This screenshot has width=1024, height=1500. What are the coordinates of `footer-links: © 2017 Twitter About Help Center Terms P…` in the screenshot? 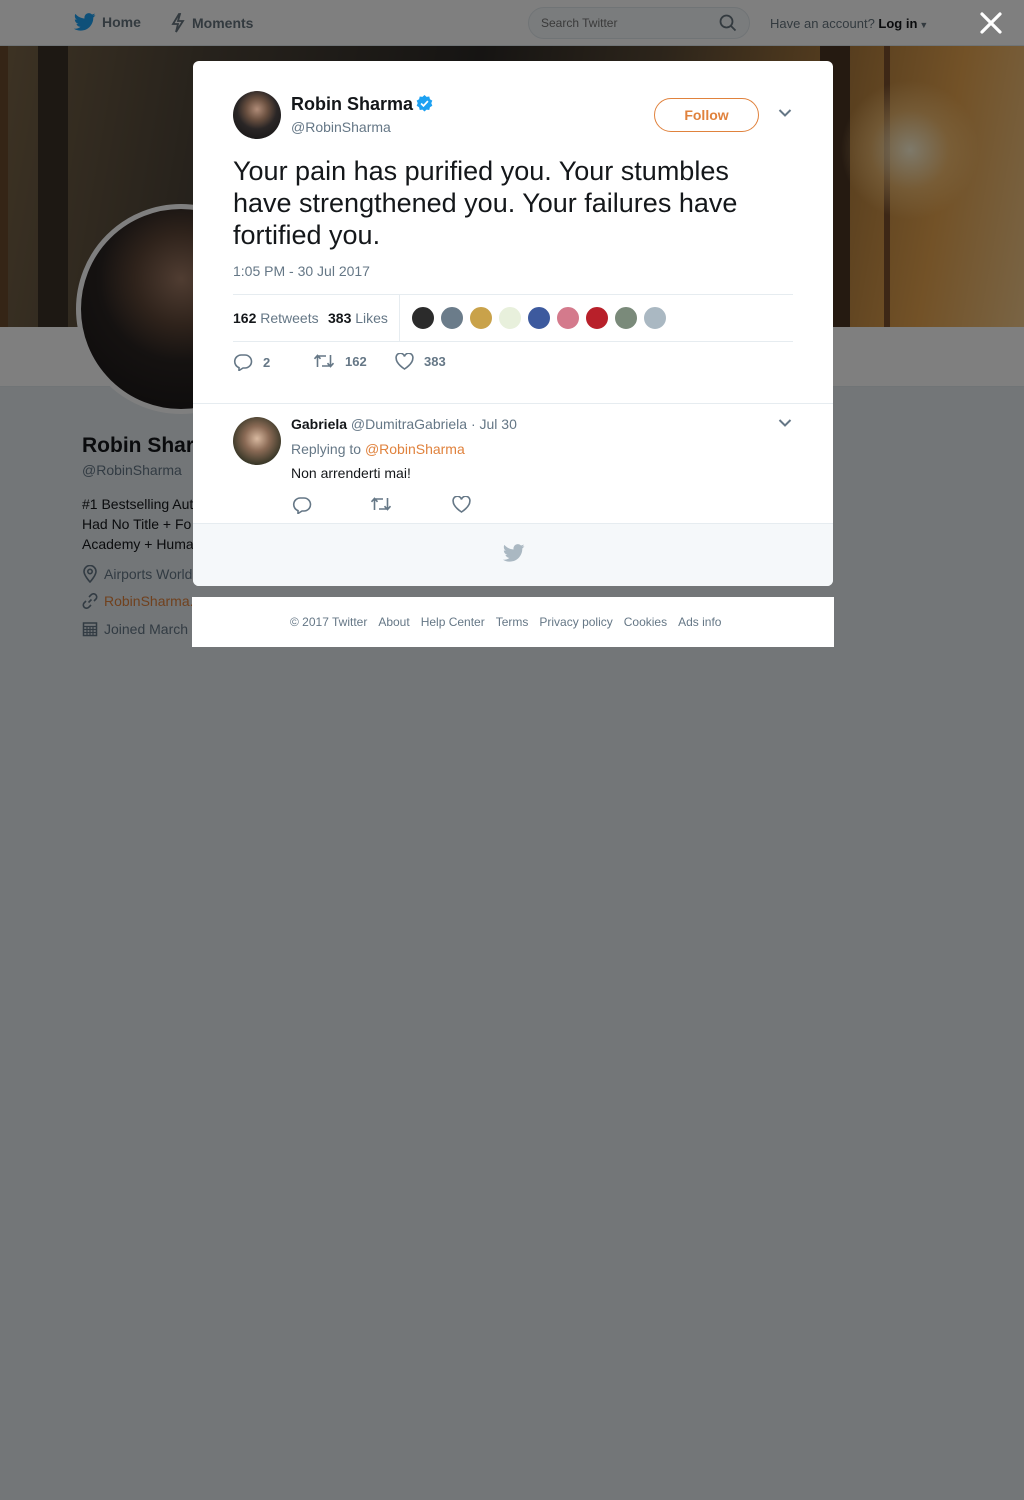 It's located at (511, 622).